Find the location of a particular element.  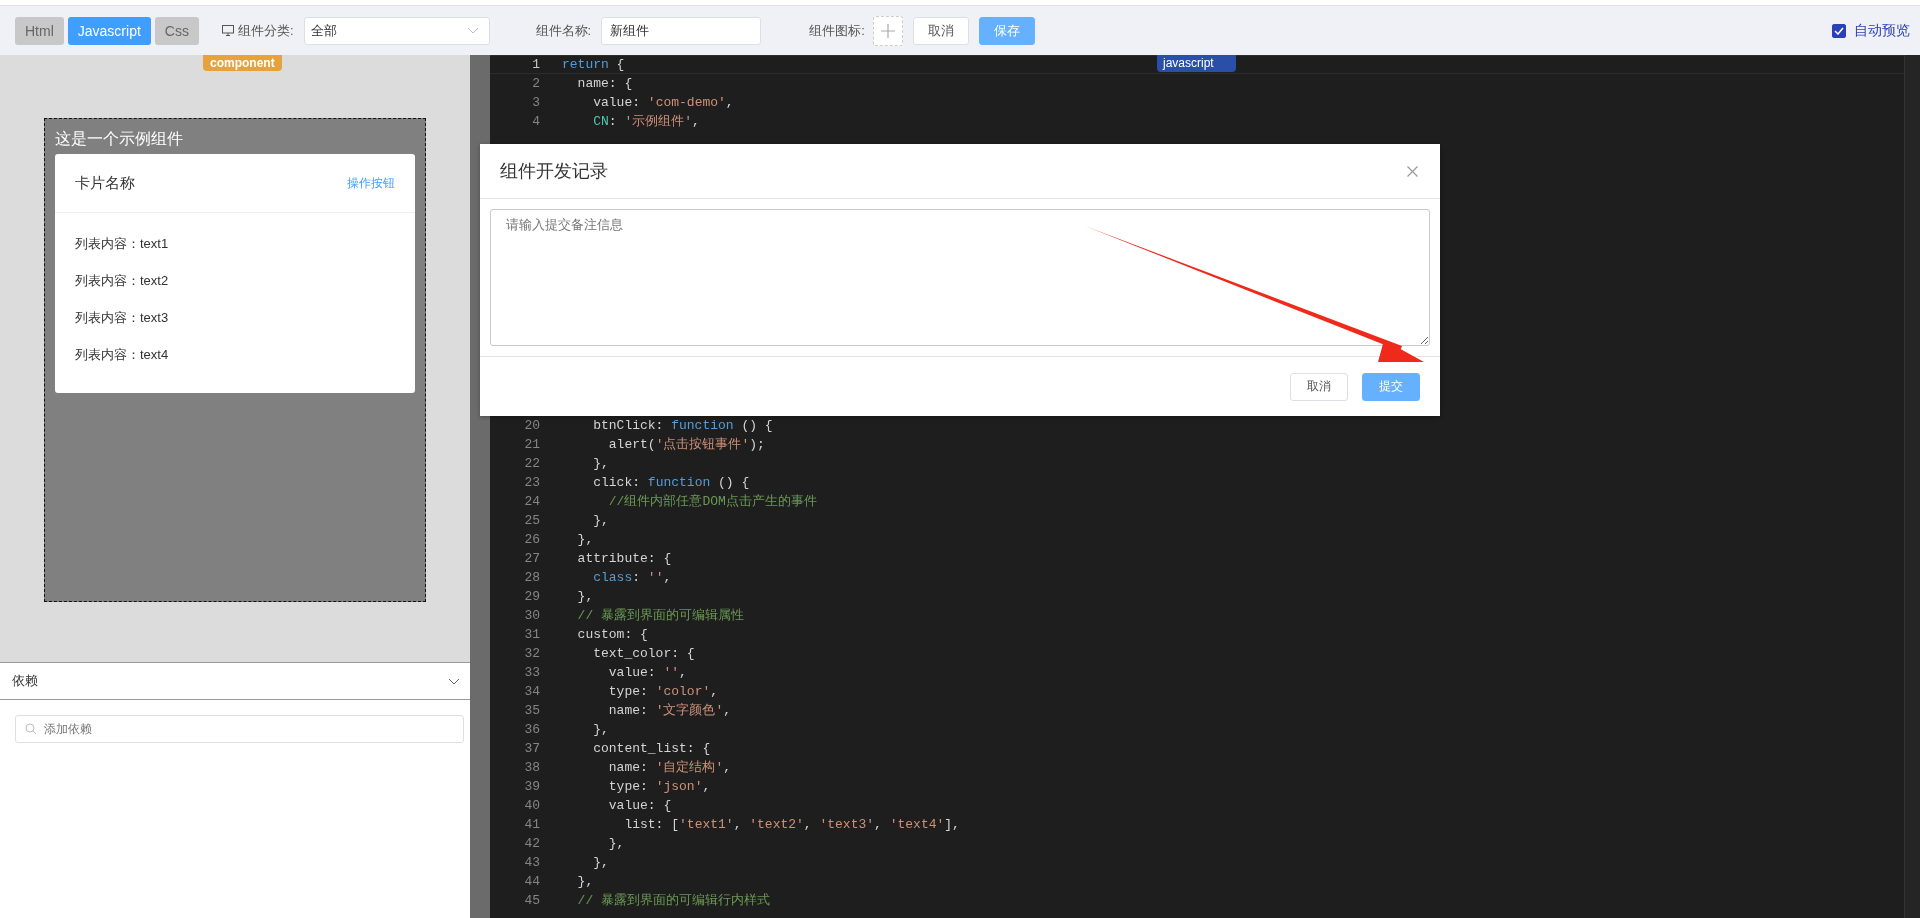

list-item: 列表内容：text4 is located at coordinates (122, 355).